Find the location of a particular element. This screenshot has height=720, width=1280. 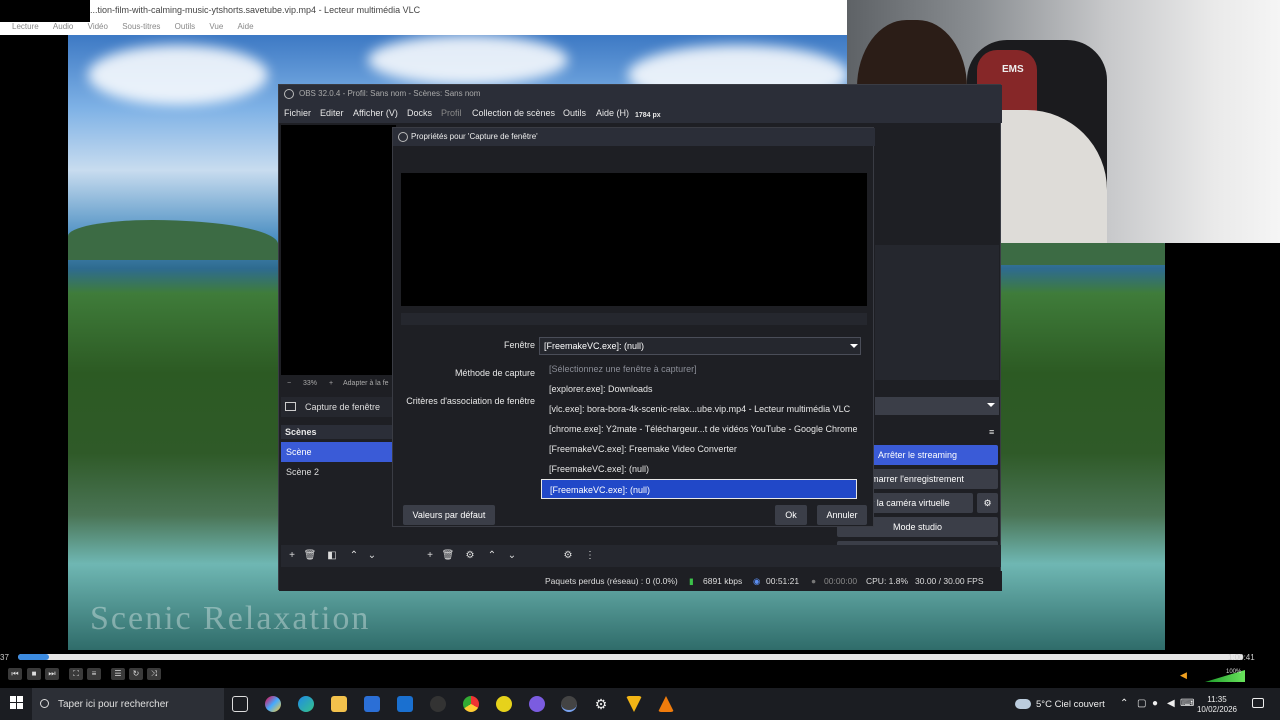

chat-app-icon is located at coordinates (537, 704).